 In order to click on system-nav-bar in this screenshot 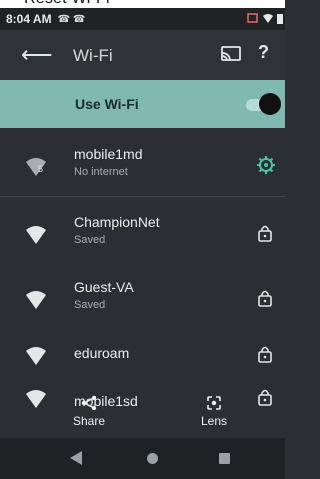, I will do `click(142, 458)`.